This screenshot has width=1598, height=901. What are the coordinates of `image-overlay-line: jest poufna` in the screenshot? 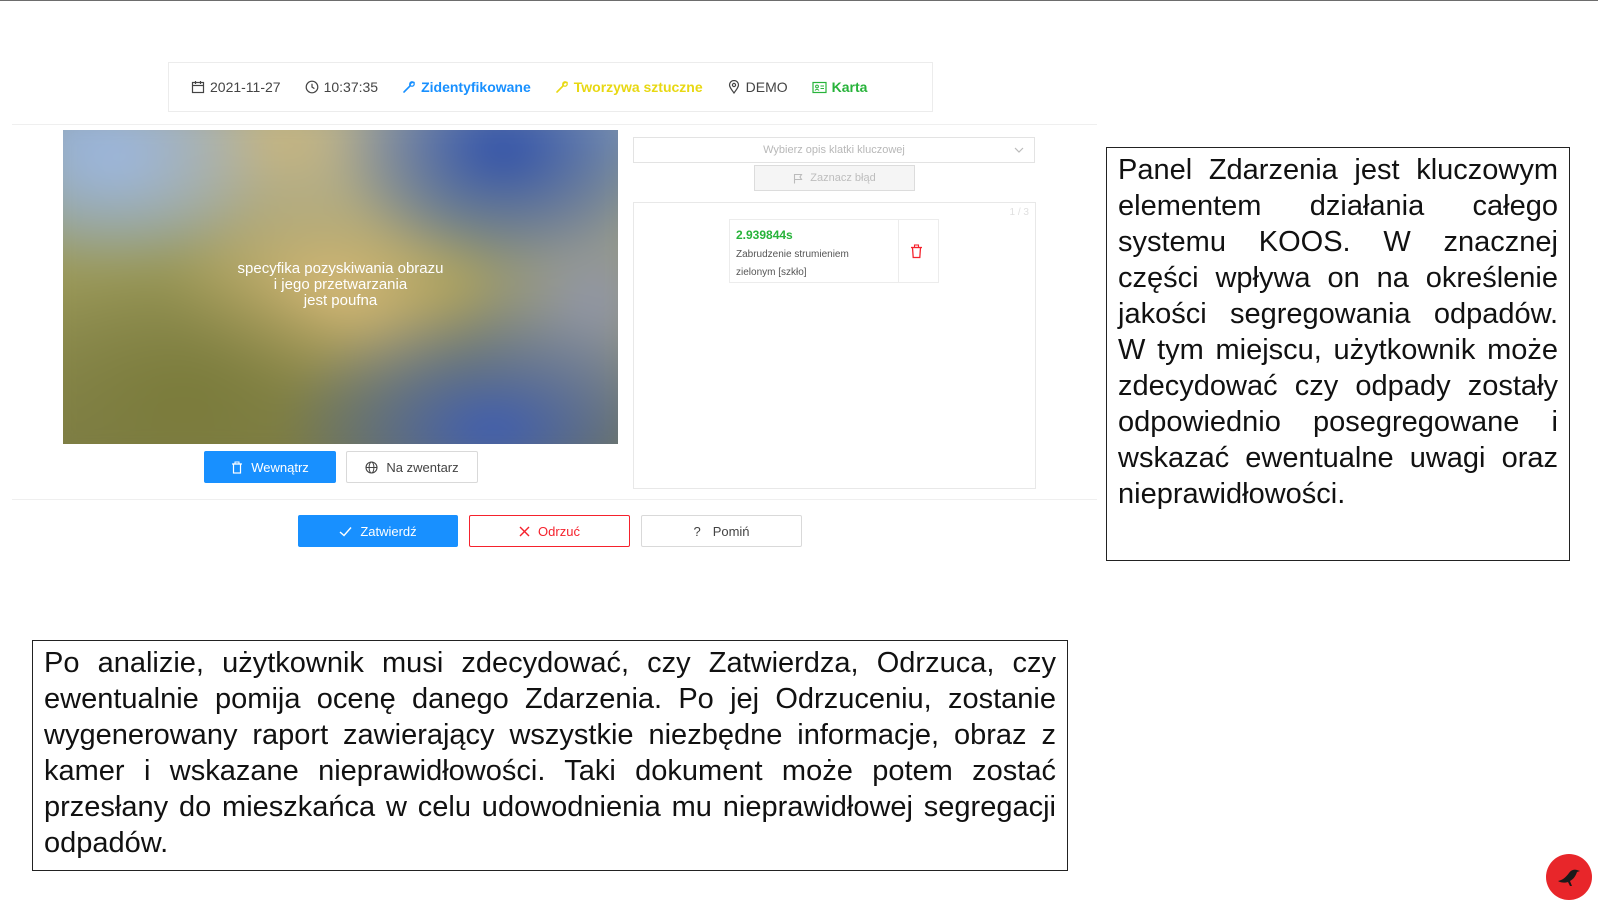 It's located at (340, 300).